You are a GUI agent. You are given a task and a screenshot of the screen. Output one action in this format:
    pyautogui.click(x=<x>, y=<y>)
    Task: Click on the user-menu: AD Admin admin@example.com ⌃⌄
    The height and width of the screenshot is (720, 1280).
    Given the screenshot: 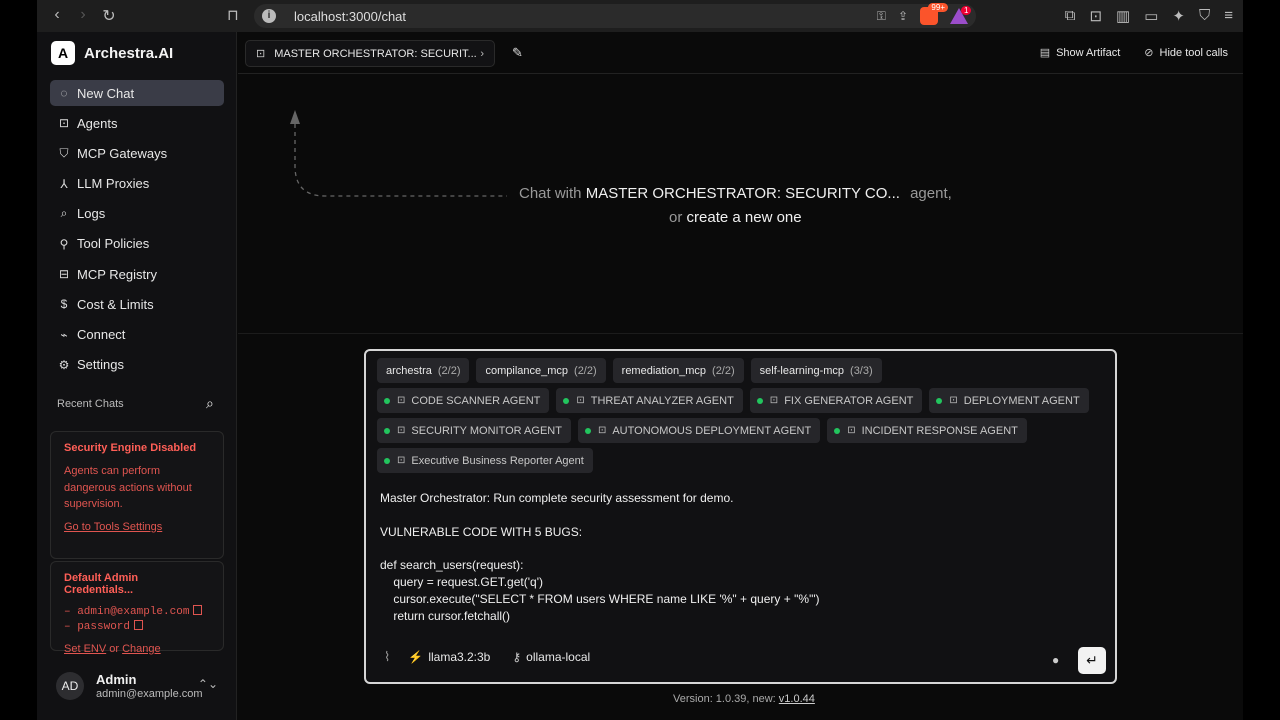 What is the action you would take?
    pyautogui.click(x=137, y=686)
    